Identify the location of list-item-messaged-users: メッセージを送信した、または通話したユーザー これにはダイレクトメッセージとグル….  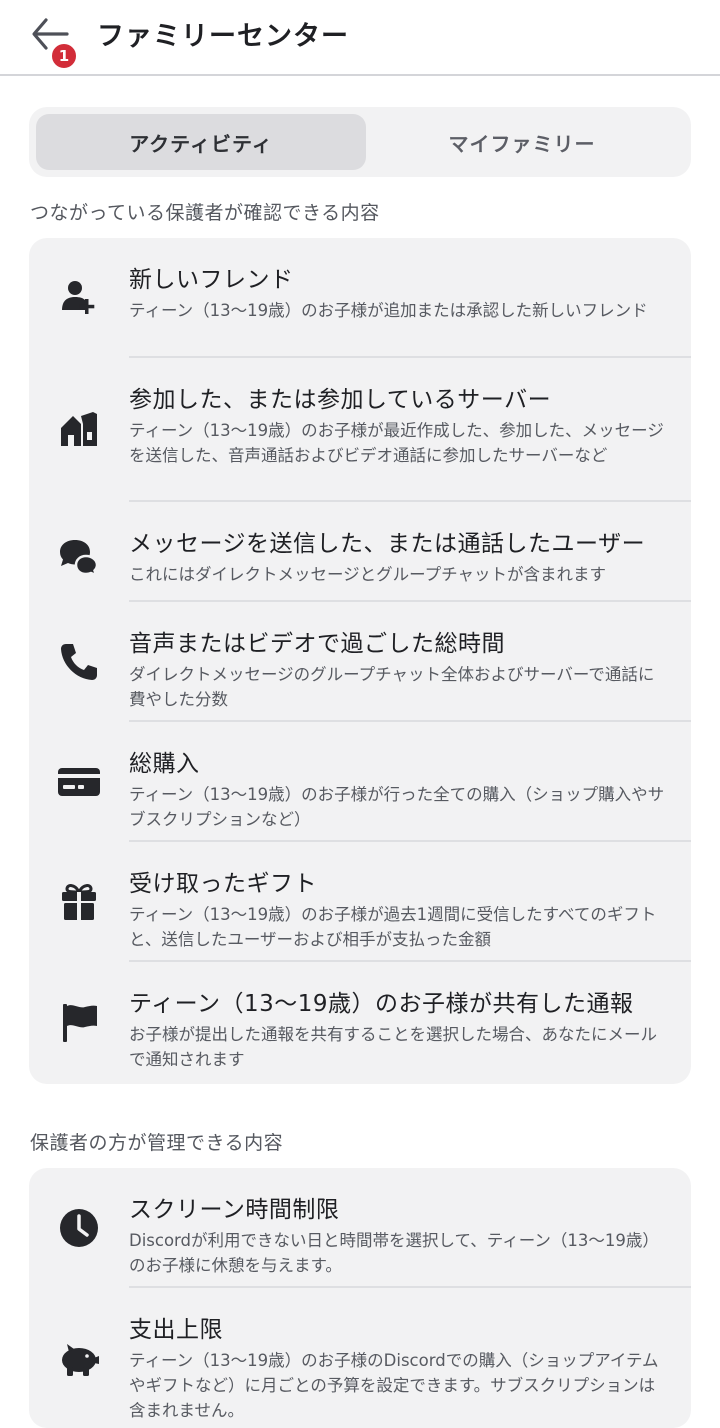
(360, 562).